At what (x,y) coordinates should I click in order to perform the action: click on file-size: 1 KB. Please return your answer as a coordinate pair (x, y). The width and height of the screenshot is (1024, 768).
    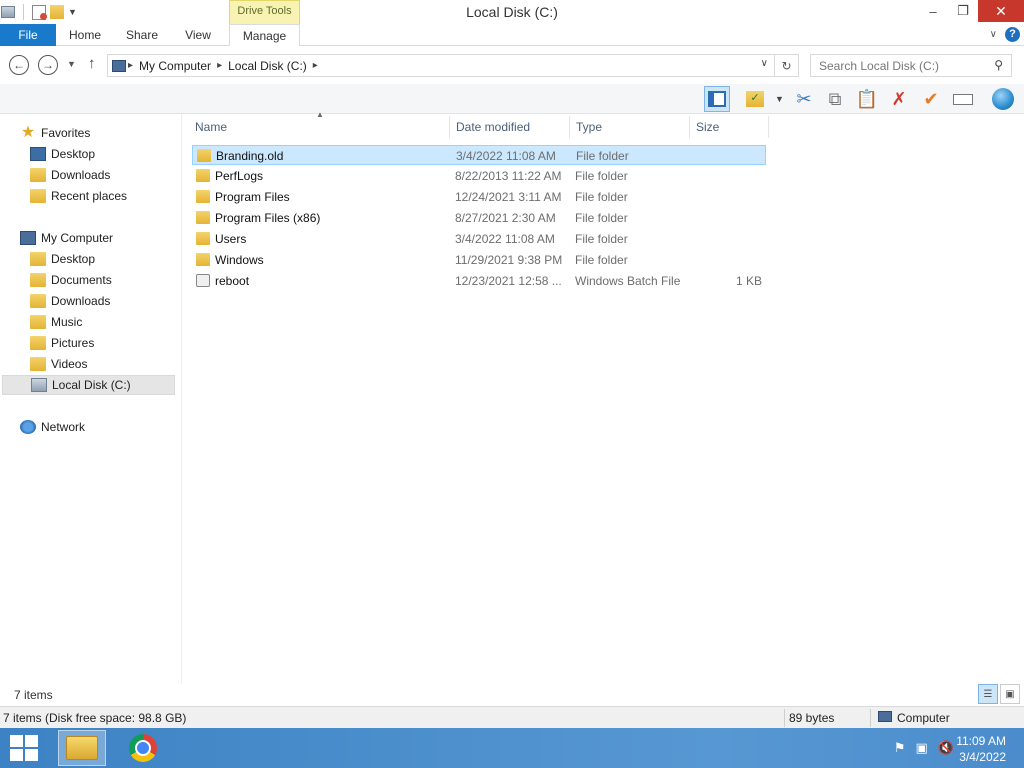
    Looking at the image, I should click on (748, 281).